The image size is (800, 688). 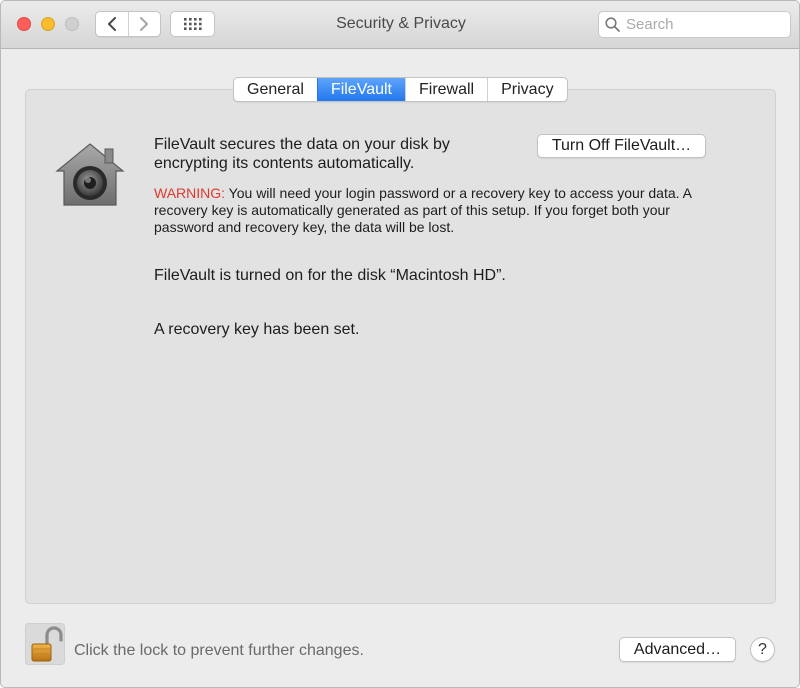 What do you see at coordinates (445, 89) in the screenshot?
I see `tab-firewall: Firewall` at bounding box center [445, 89].